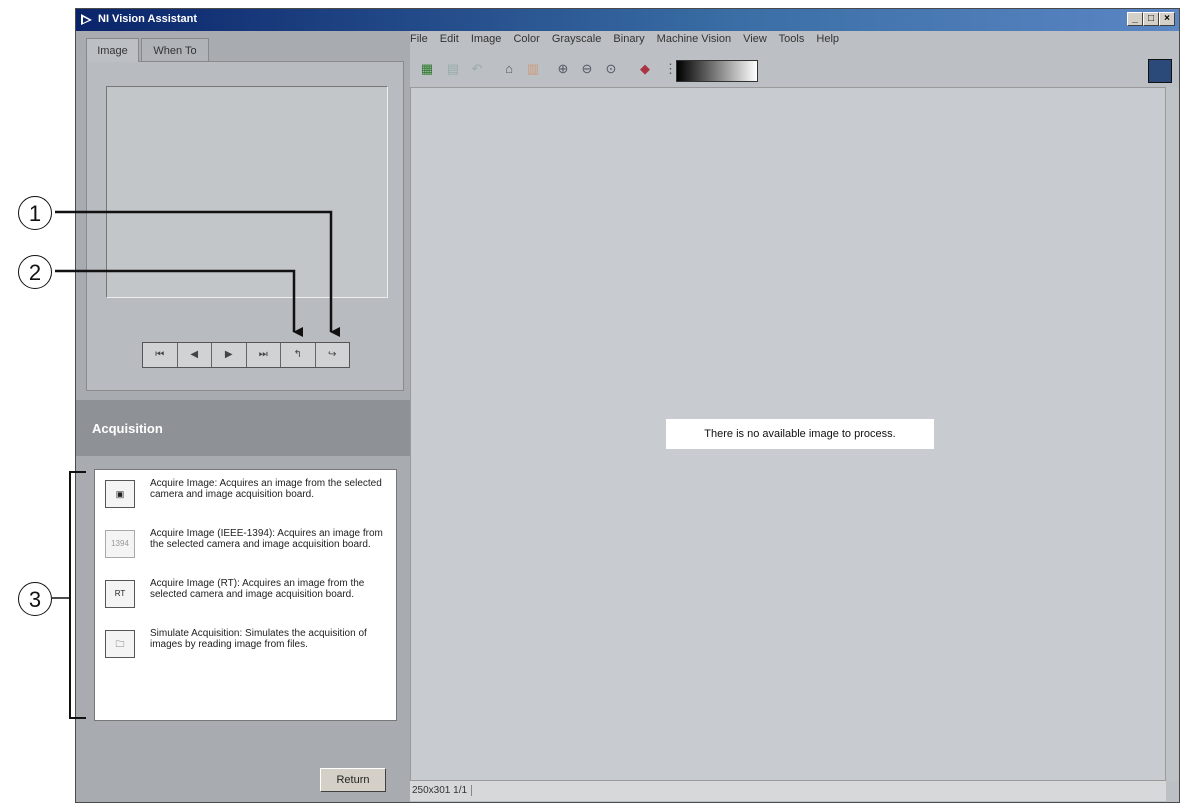  What do you see at coordinates (509, 69) in the screenshot?
I see `camera-icon: ⌂` at bounding box center [509, 69].